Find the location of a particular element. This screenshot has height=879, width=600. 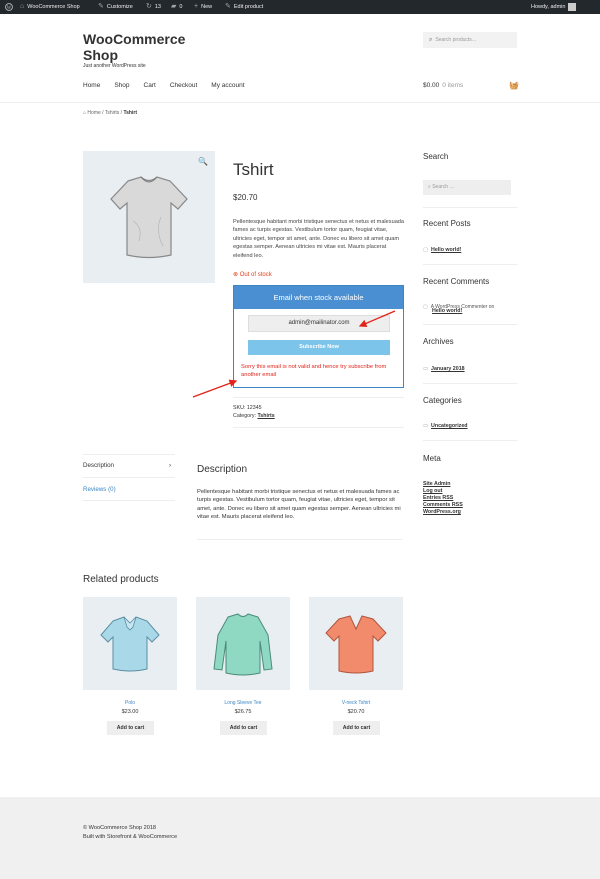

tab-description: Description › is located at coordinates (129, 465).